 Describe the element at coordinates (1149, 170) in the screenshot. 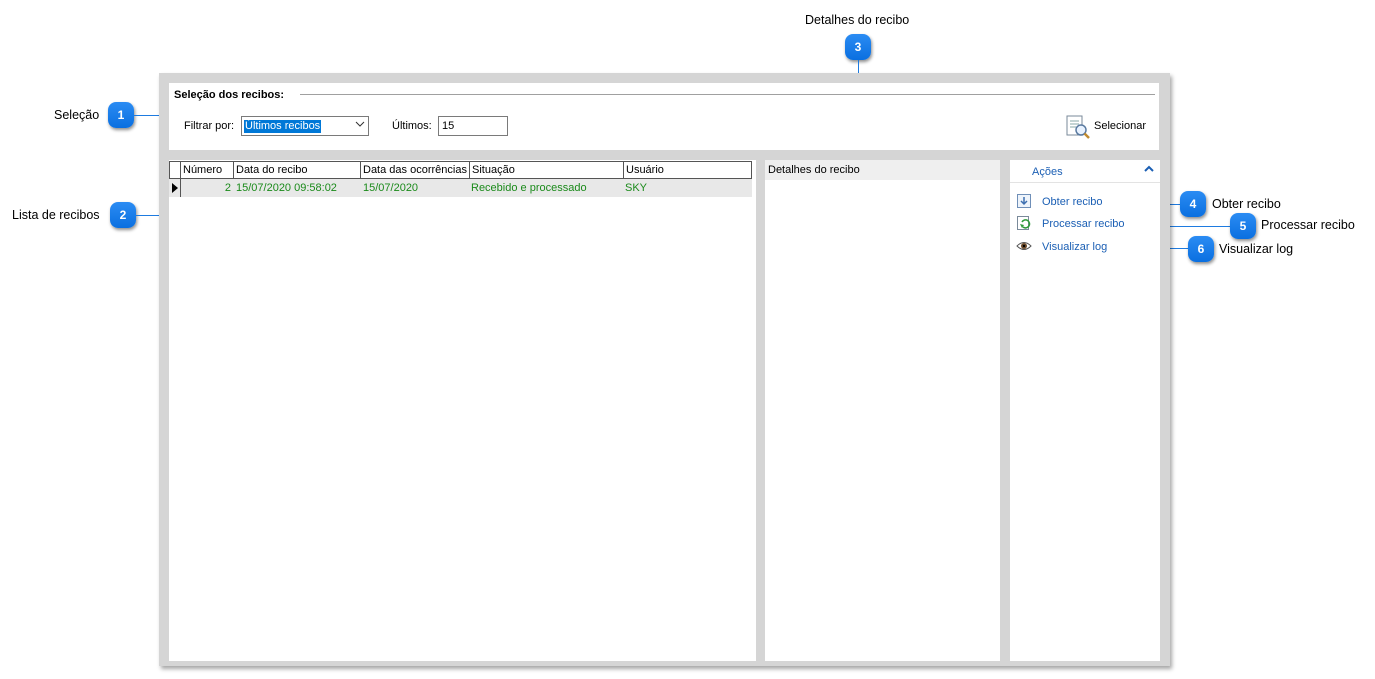

I see `chevron-up-icon` at that location.